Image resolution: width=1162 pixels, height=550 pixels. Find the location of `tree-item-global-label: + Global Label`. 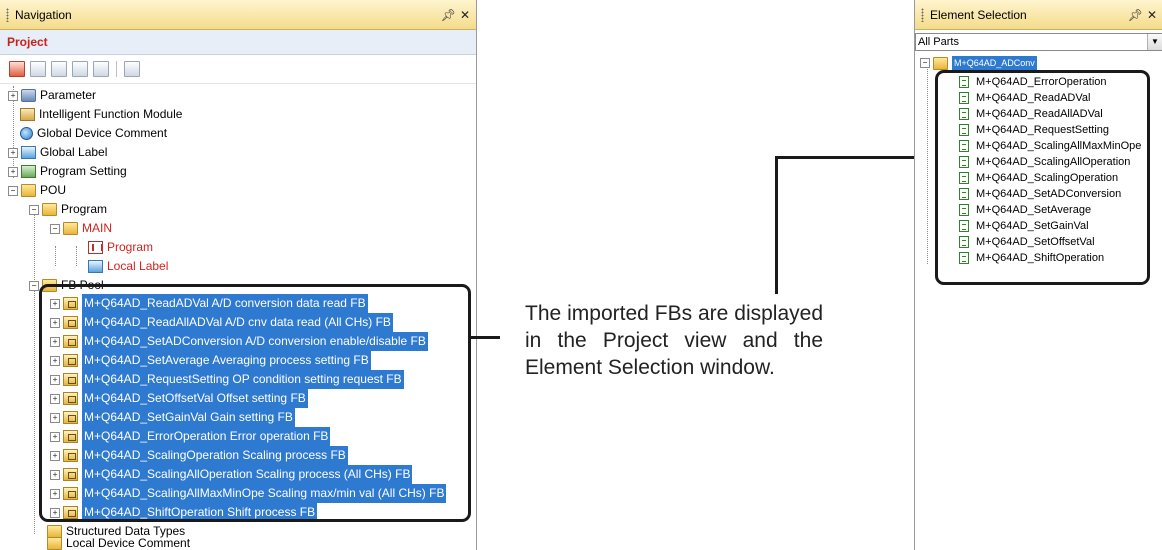

tree-item-global-label: + Global Label is located at coordinates (57, 152).